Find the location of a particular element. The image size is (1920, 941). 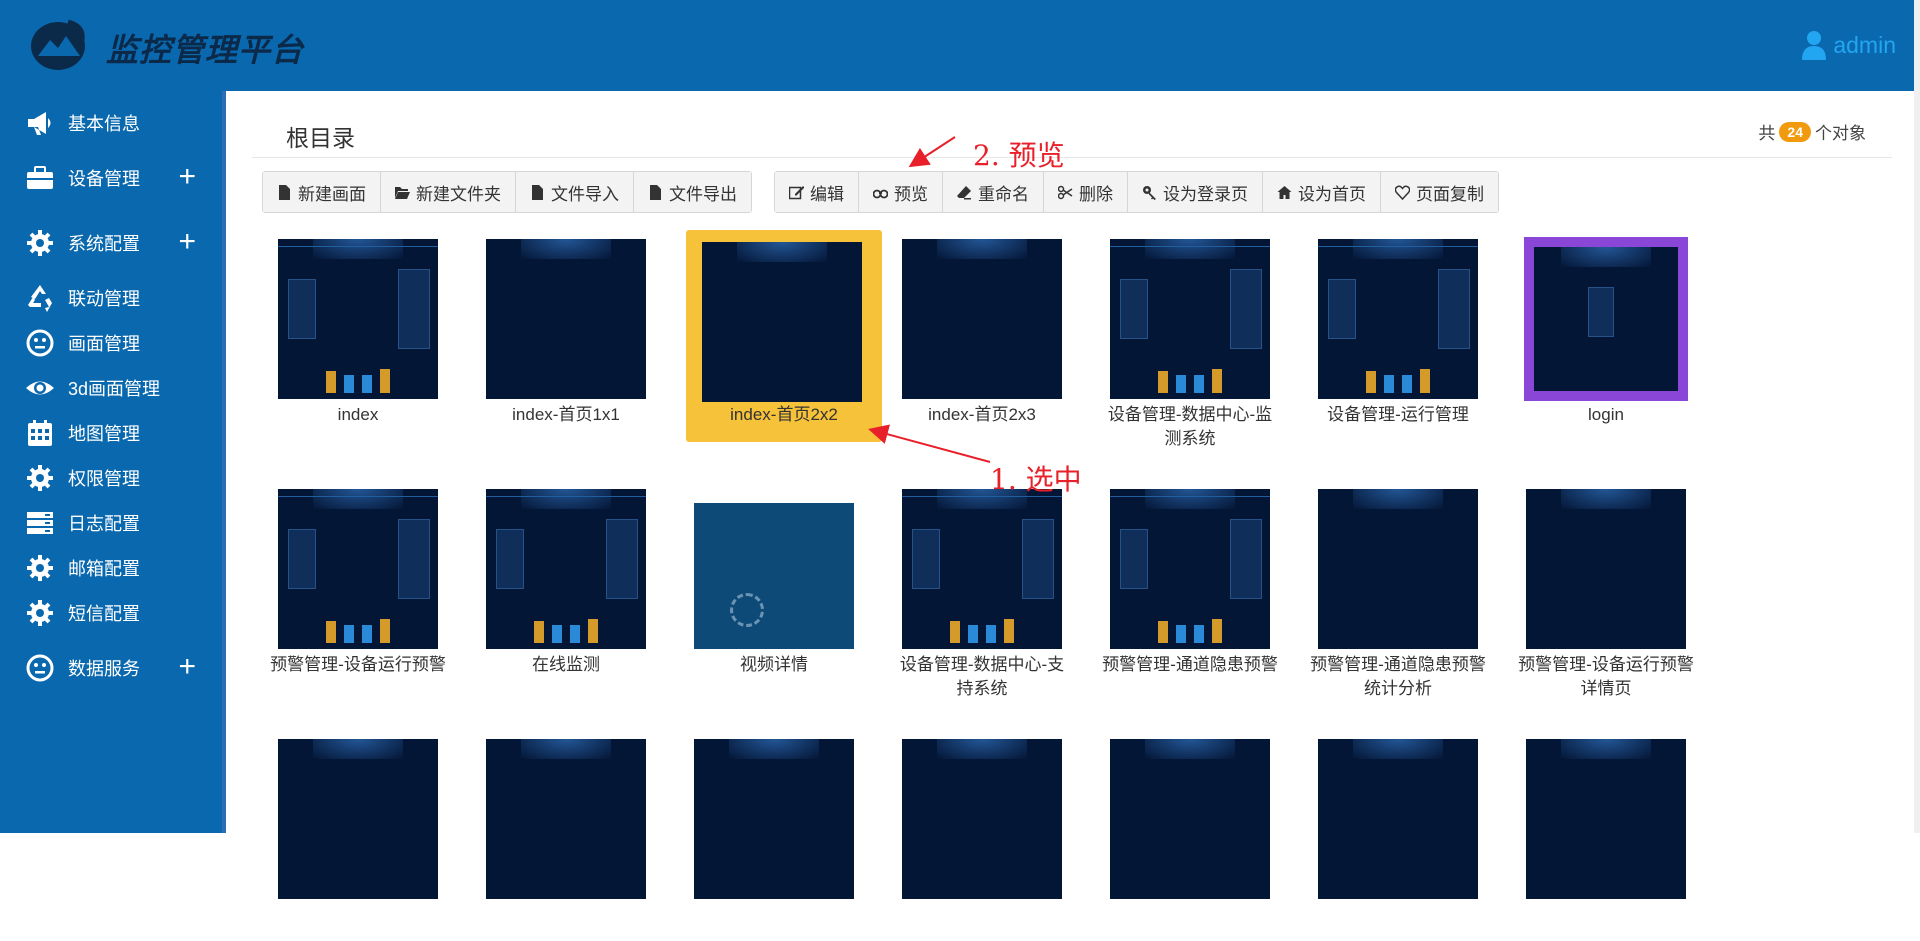

window-scrollbar is located at coordinates (1917, 416).